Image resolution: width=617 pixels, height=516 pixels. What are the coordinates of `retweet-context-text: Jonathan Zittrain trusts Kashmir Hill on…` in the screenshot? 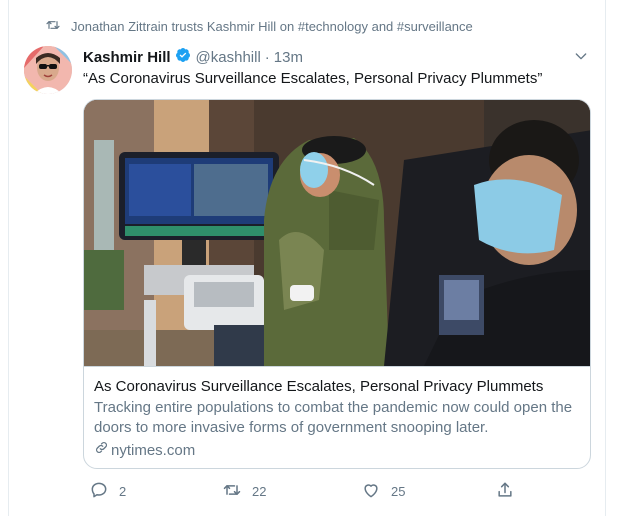 It's located at (272, 26).